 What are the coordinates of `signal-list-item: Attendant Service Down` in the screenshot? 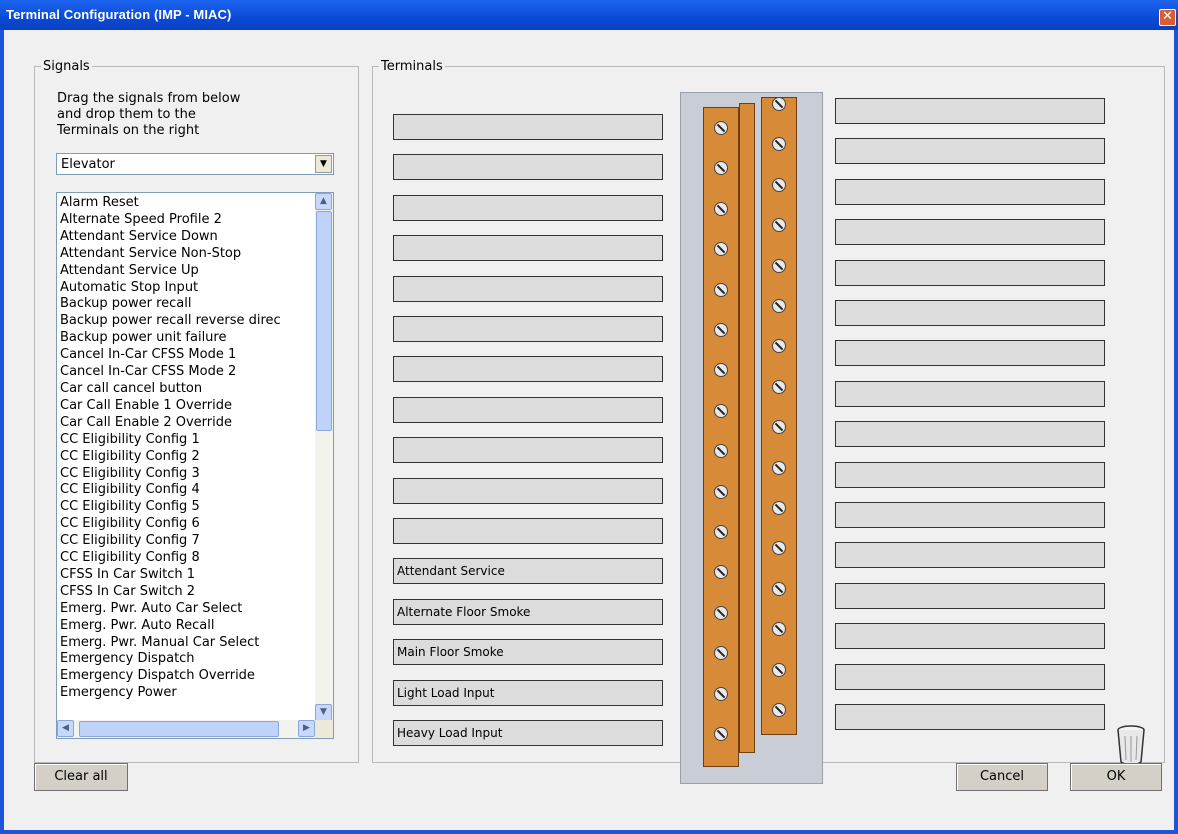 It's located at (187, 237).